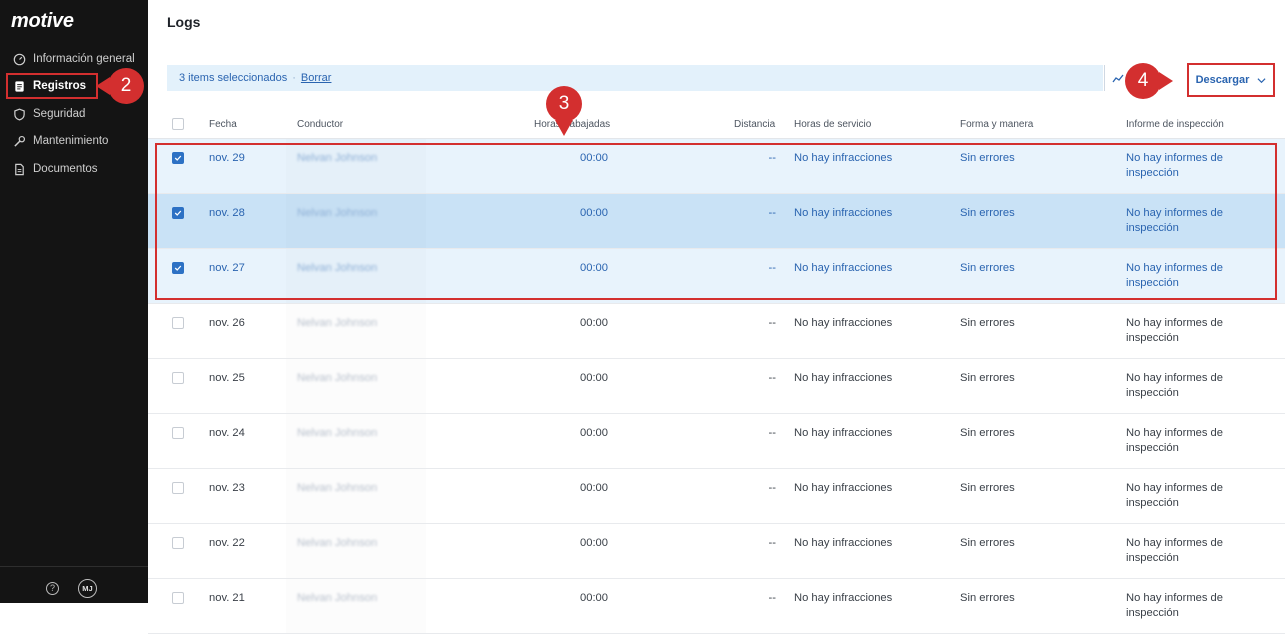  Describe the element at coordinates (87, 588) in the screenshot. I see `avatar: MJ` at that location.